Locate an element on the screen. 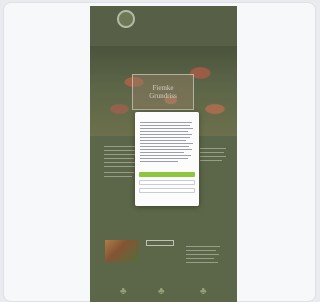  cookie-consent-dialog is located at coordinates (167, 159).